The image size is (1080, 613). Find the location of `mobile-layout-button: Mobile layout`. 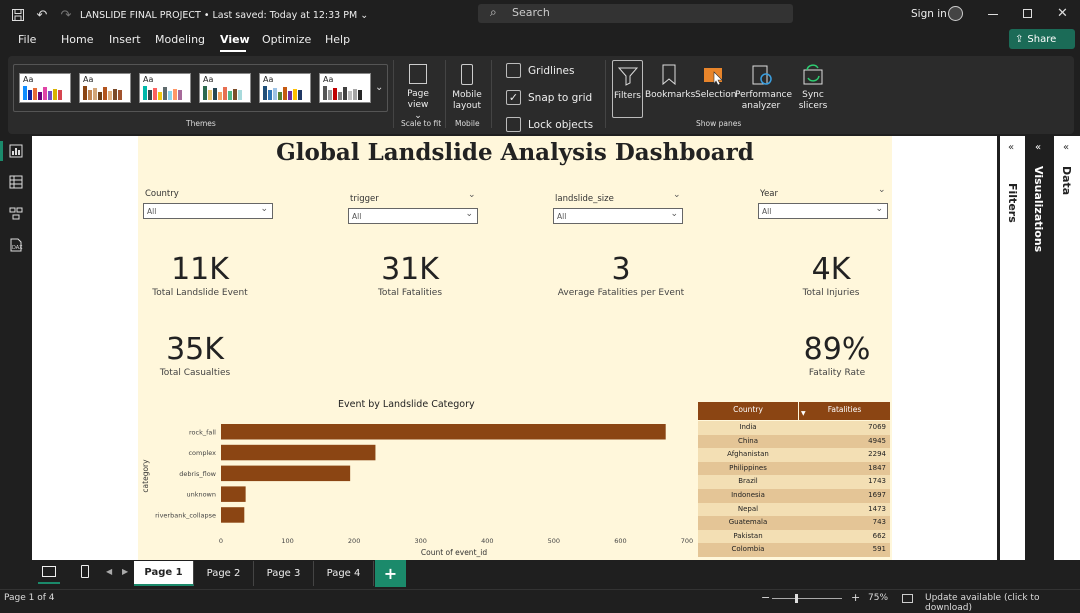

mobile-layout-button: Mobile layout is located at coordinates (467, 88).